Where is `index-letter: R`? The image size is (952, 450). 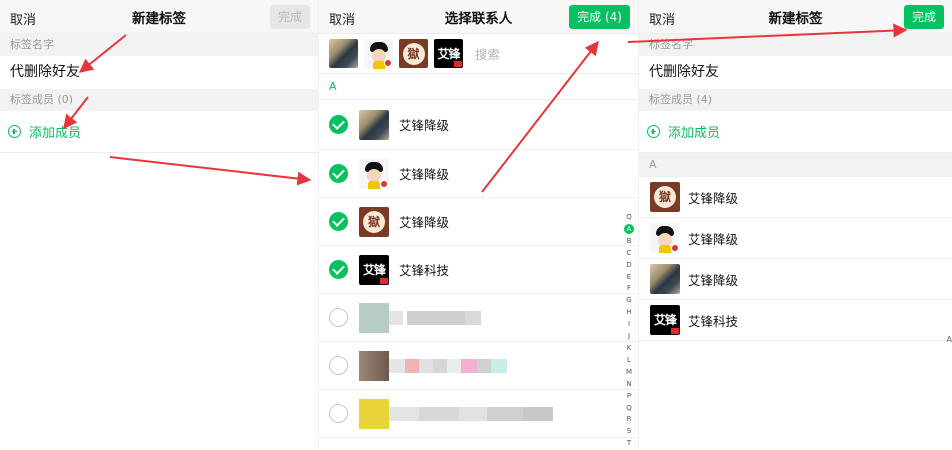 index-letter: R is located at coordinates (629, 420).